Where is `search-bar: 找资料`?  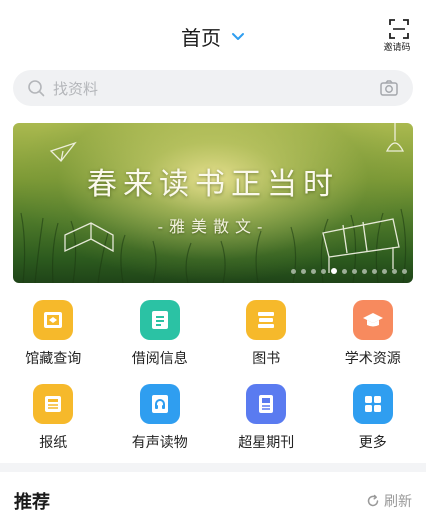
search-bar: 找资料 is located at coordinates (213, 88).